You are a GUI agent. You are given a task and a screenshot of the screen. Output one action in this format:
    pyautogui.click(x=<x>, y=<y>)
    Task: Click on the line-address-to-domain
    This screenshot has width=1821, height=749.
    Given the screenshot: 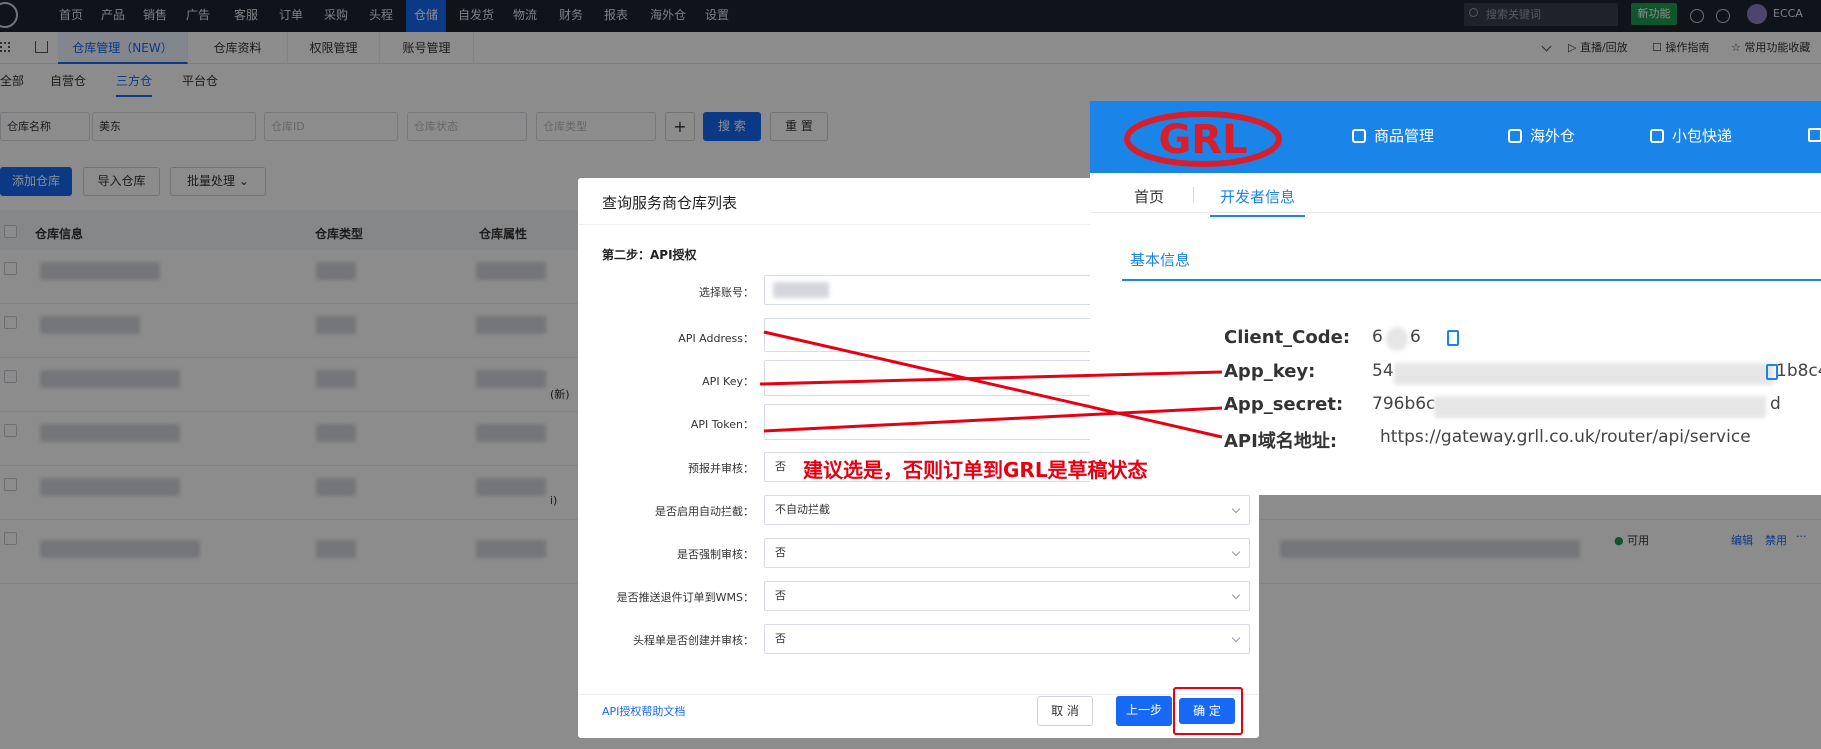 What is the action you would take?
    pyautogui.click(x=993, y=384)
    